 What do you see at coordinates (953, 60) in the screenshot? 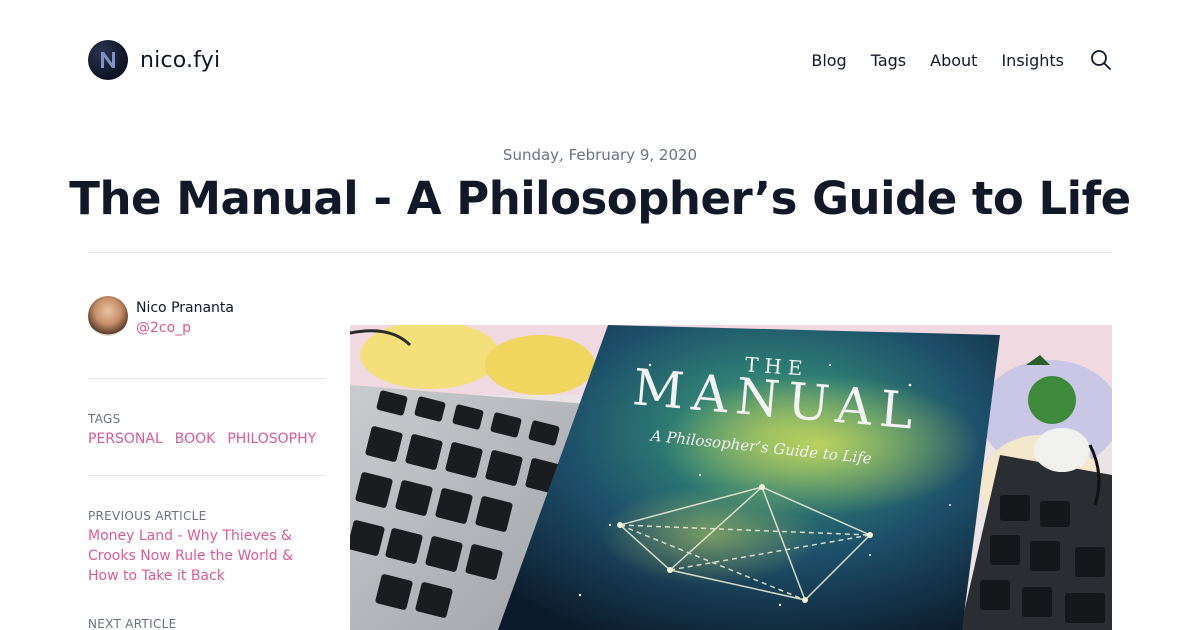
I see `nav-about: About` at bounding box center [953, 60].